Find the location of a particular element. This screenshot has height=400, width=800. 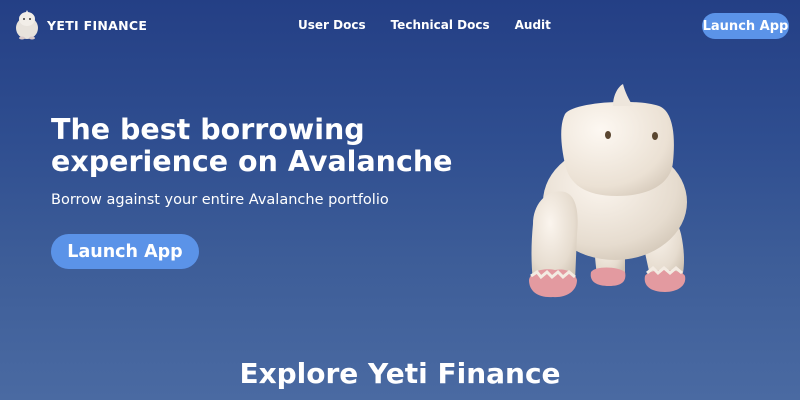

explore-heading: Explore Yeti Finance is located at coordinates (400, 373).